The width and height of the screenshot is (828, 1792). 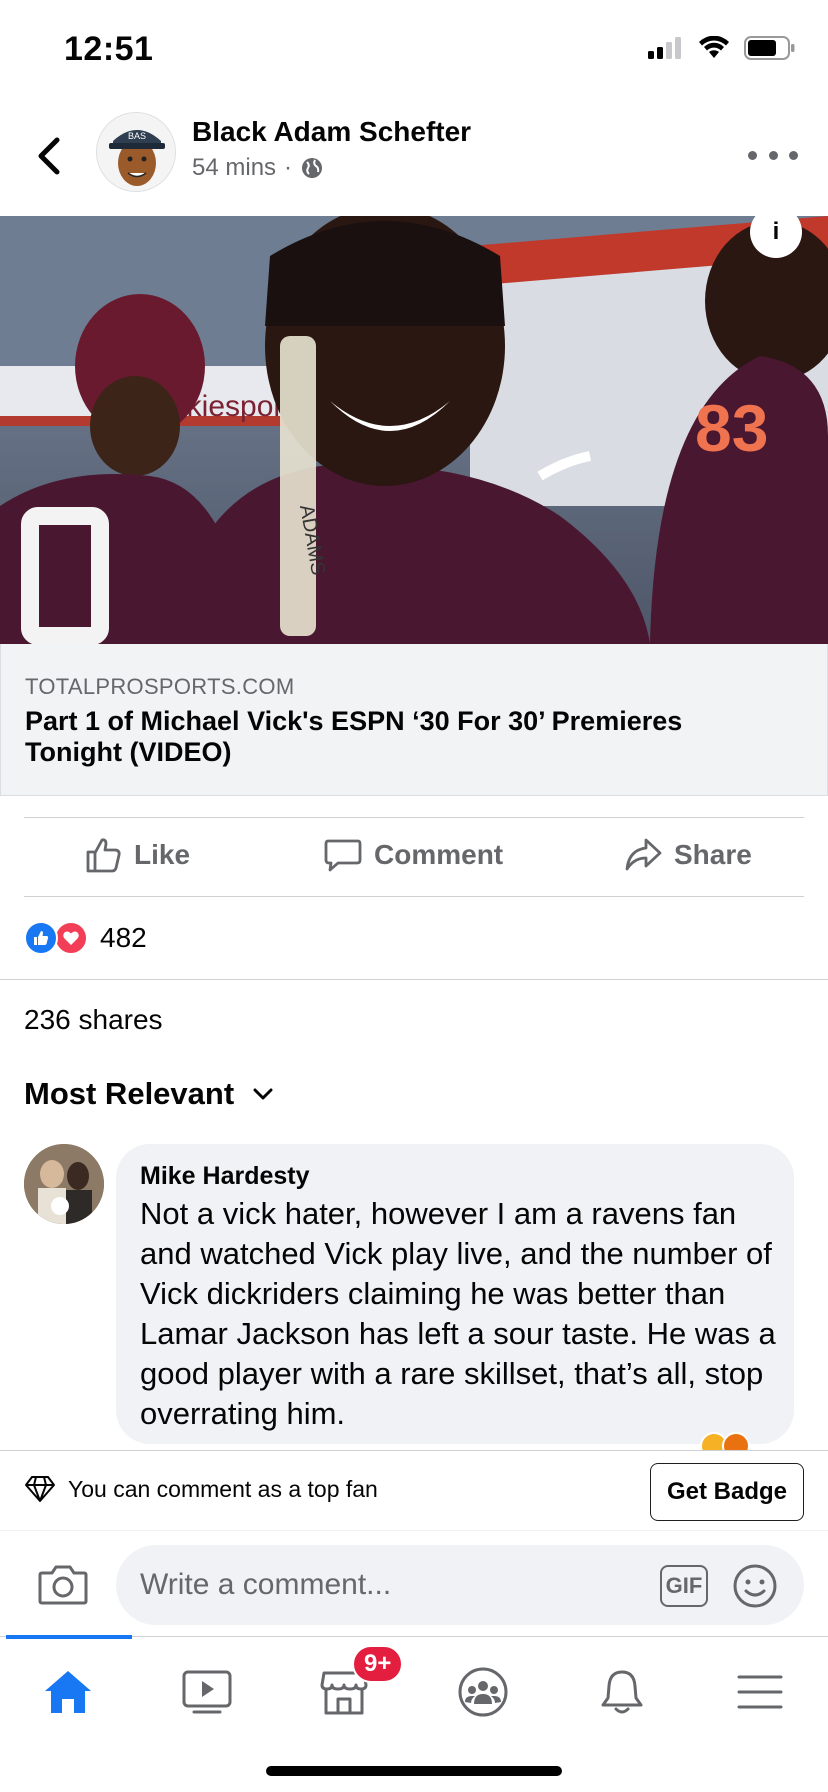 What do you see at coordinates (234, 168) in the screenshot?
I see `post-time: 54 mins` at bounding box center [234, 168].